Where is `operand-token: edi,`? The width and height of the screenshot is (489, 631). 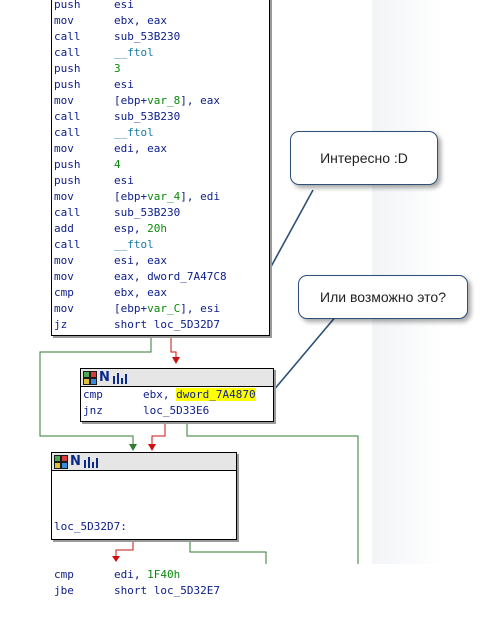
operand-token: edi, is located at coordinates (130, 574).